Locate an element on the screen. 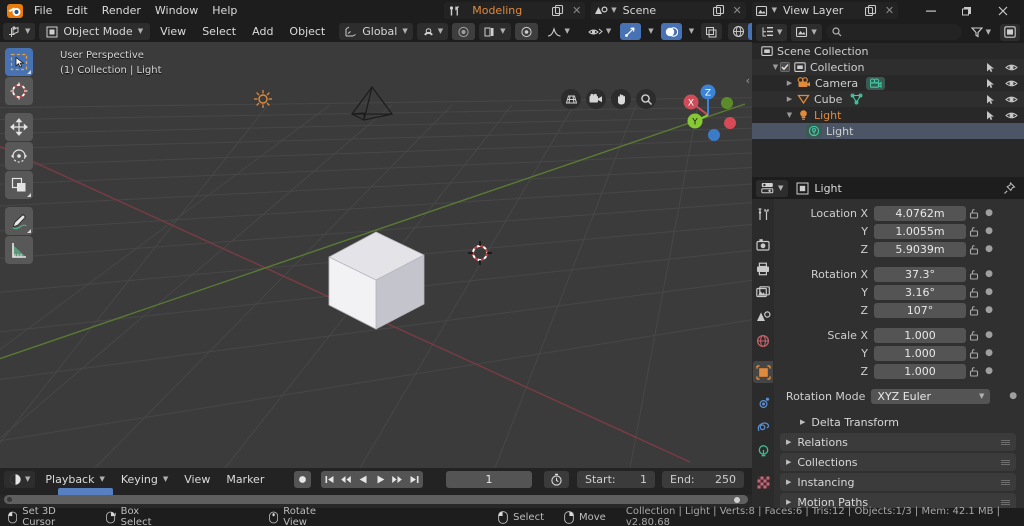 This screenshot has height=526, width=1024. play-reverse-button is located at coordinates (363, 479).